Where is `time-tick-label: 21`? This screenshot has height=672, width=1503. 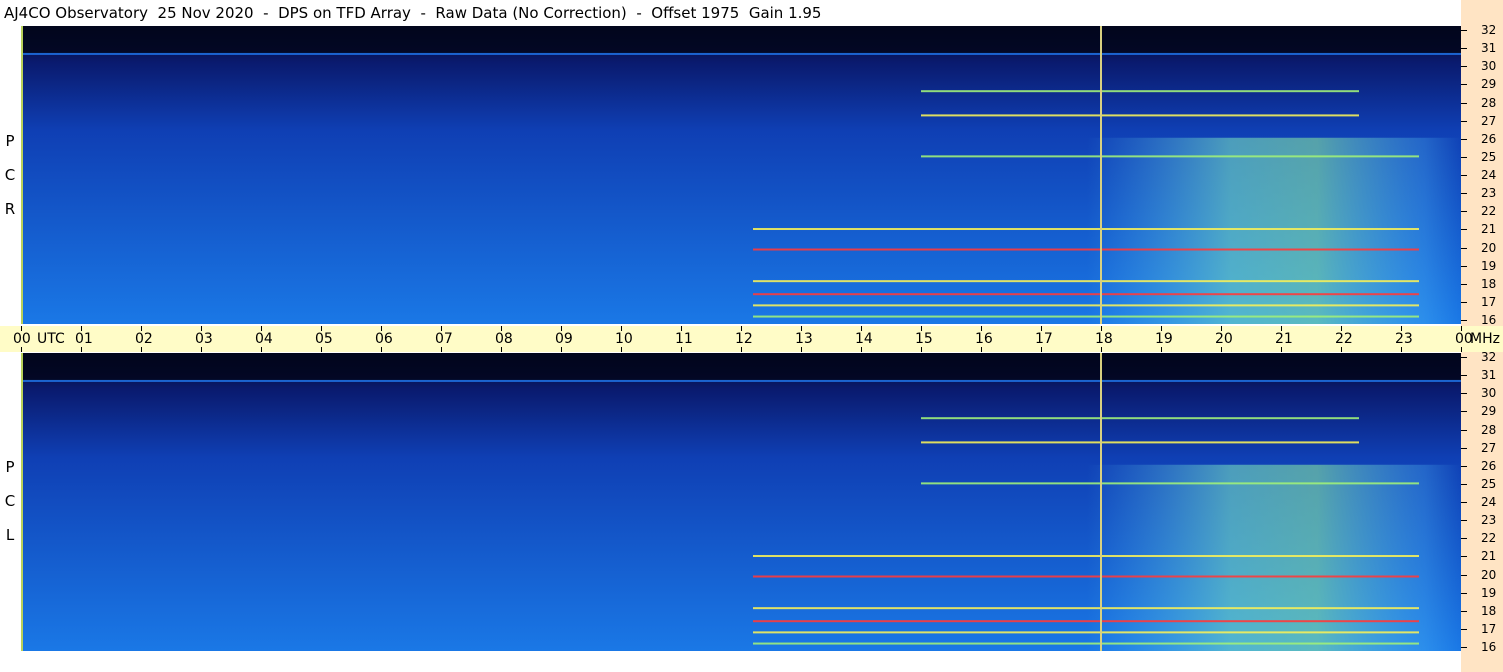
time-tick-label: 21 is located at coordinates (1284, 339).